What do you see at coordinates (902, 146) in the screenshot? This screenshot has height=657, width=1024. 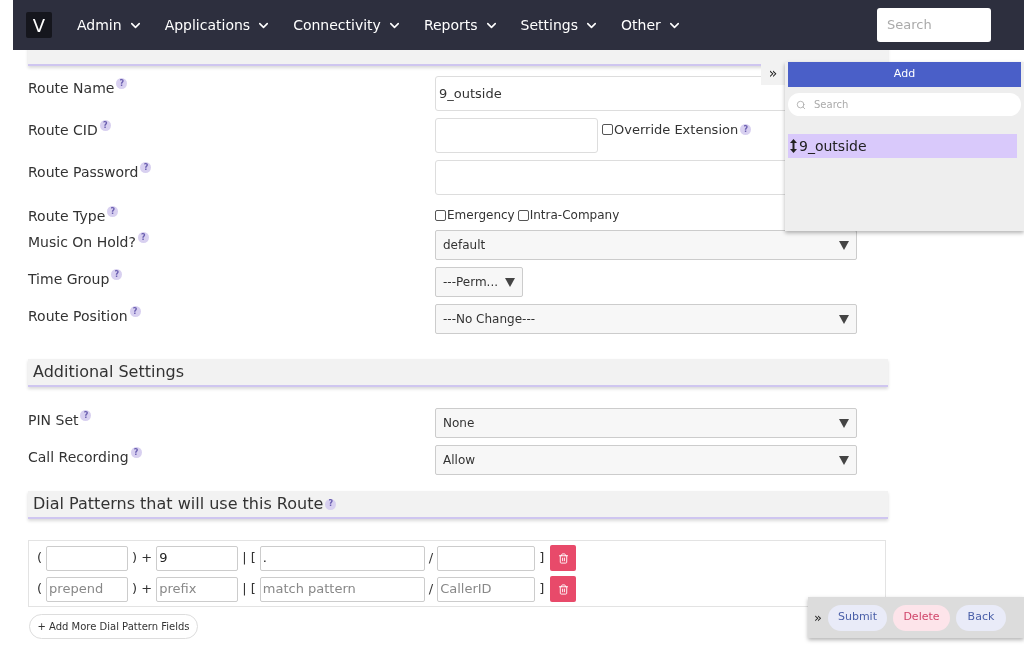 I see `route-item: 9_outside` at bounding box center [902, 146].